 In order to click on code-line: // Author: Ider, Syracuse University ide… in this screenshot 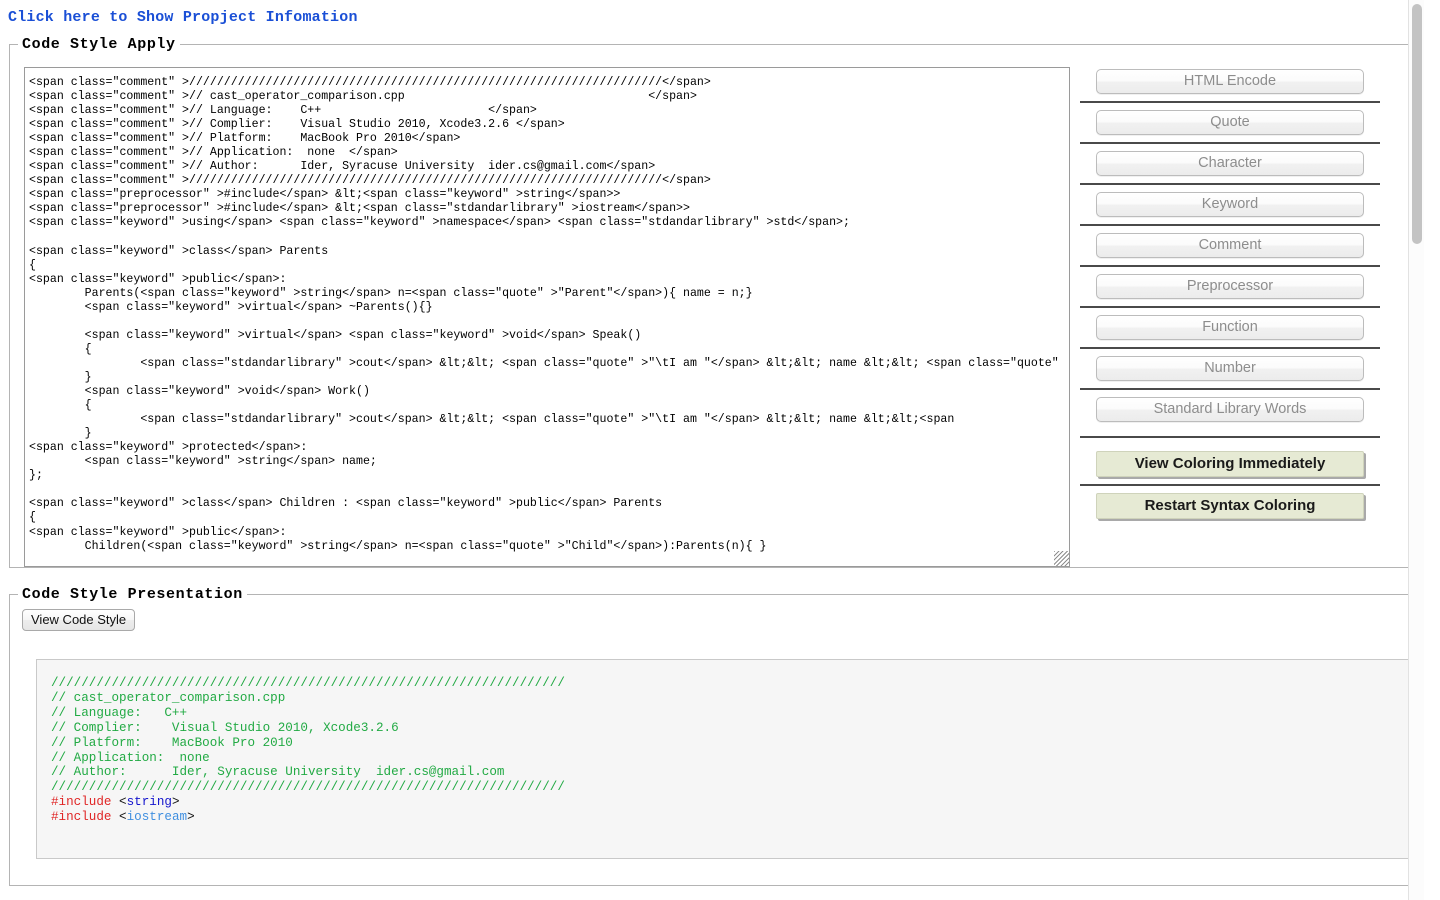, I will do `click(727, 772)`.